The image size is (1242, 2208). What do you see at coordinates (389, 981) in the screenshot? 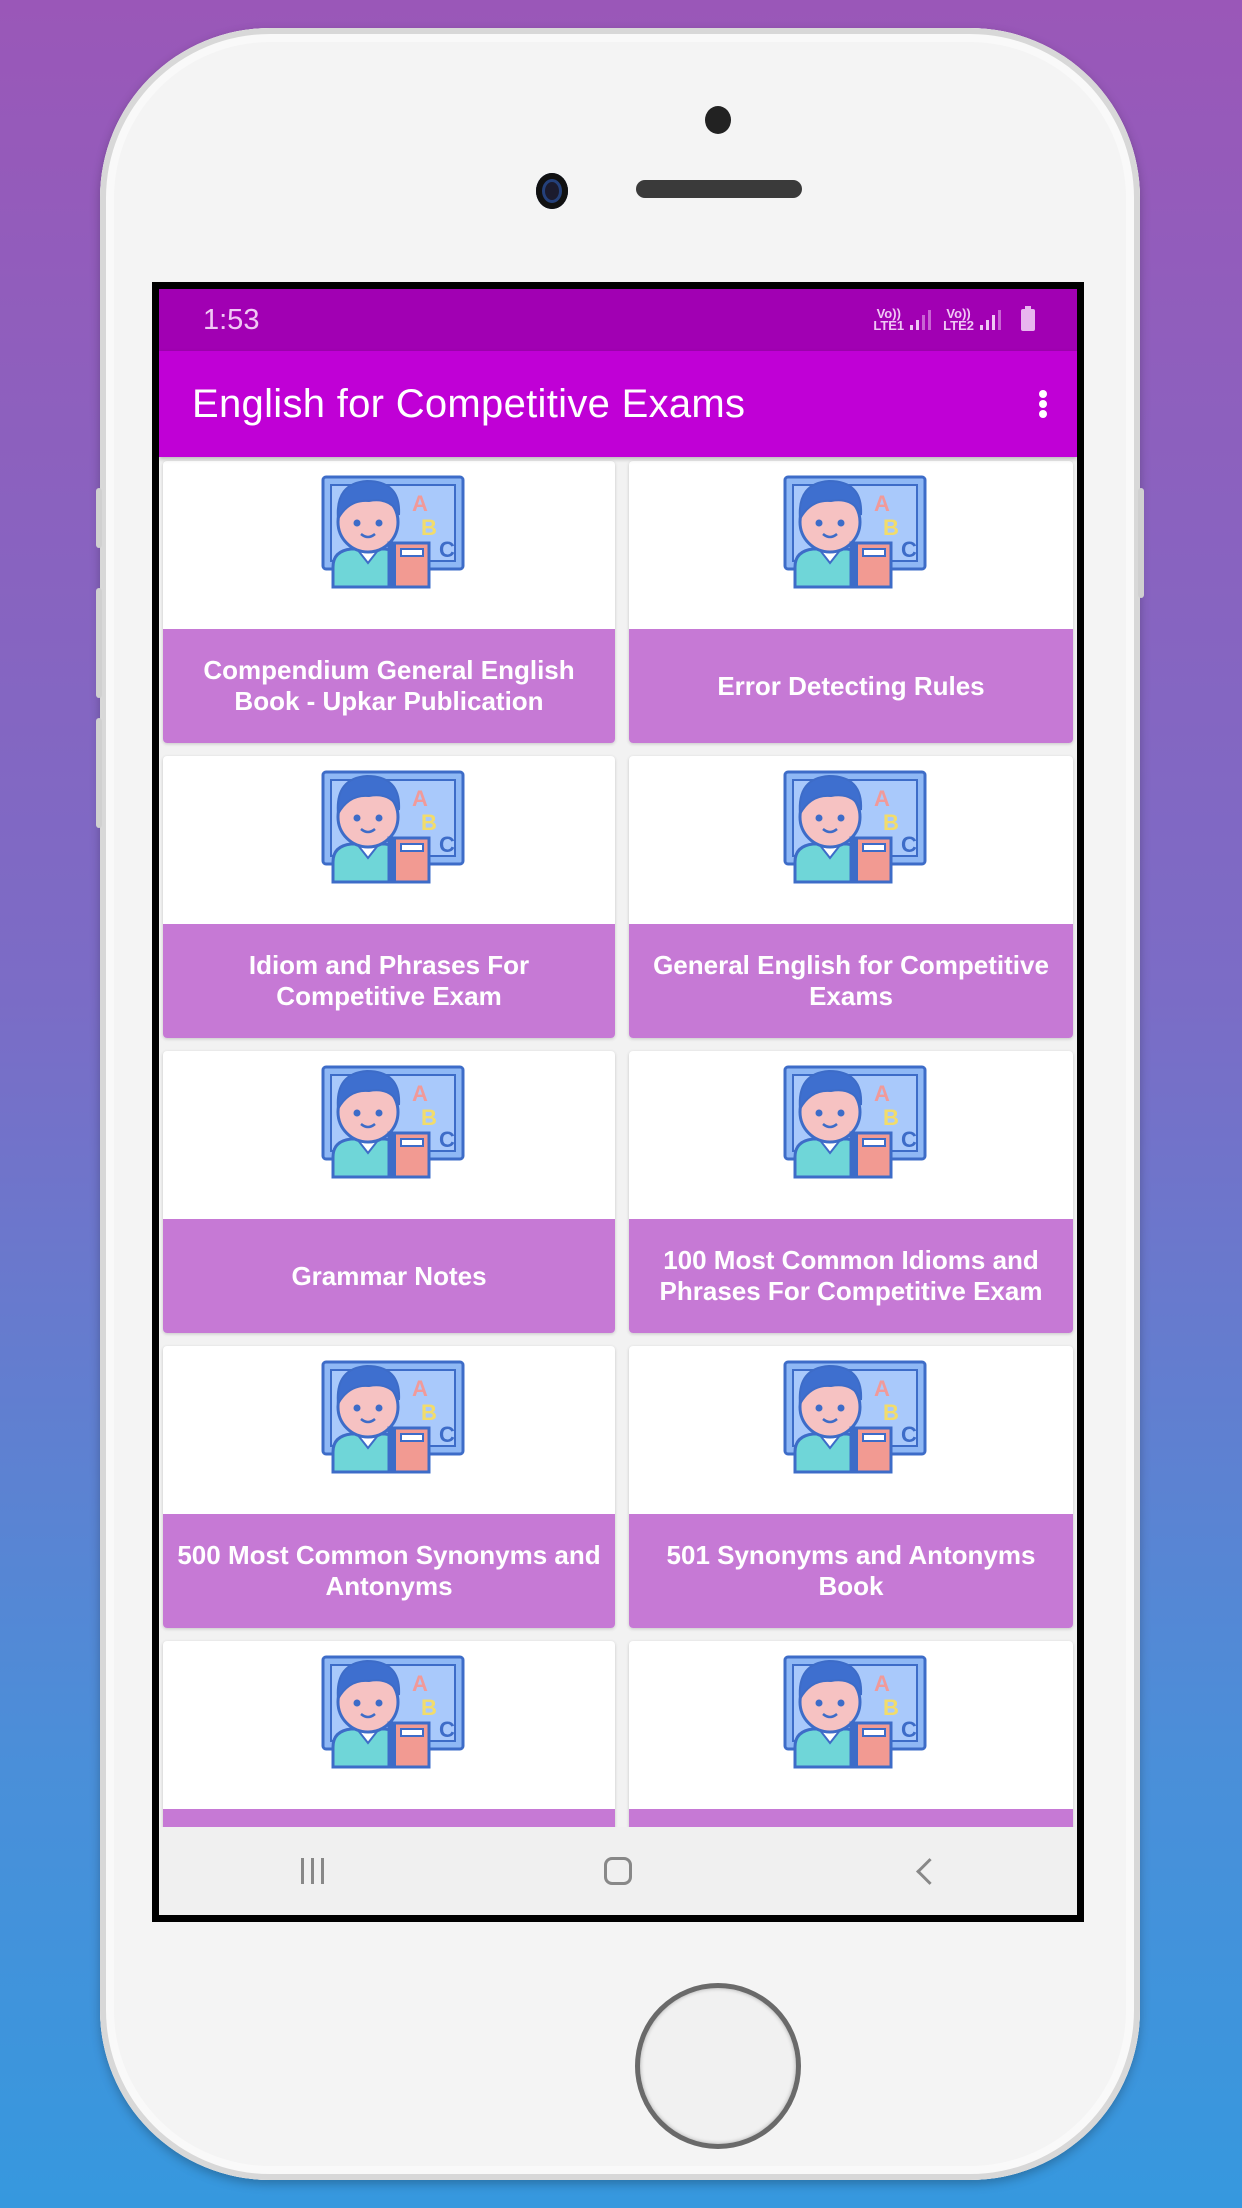
I see `card-title: Idiom and Phrases For Competitive Exam` at bounding box center [389, 981].